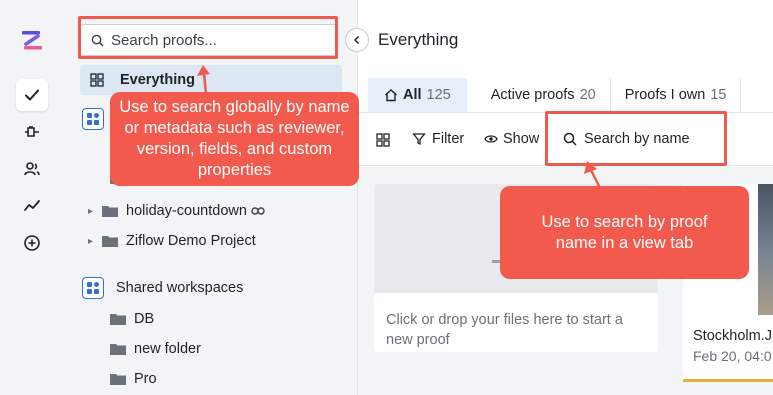 Image resolution: width=773 pixels, height=395 pixels. Describe the element at coordinates (438, 95) in the screenshot. I see `tab-count: 125` at that location.